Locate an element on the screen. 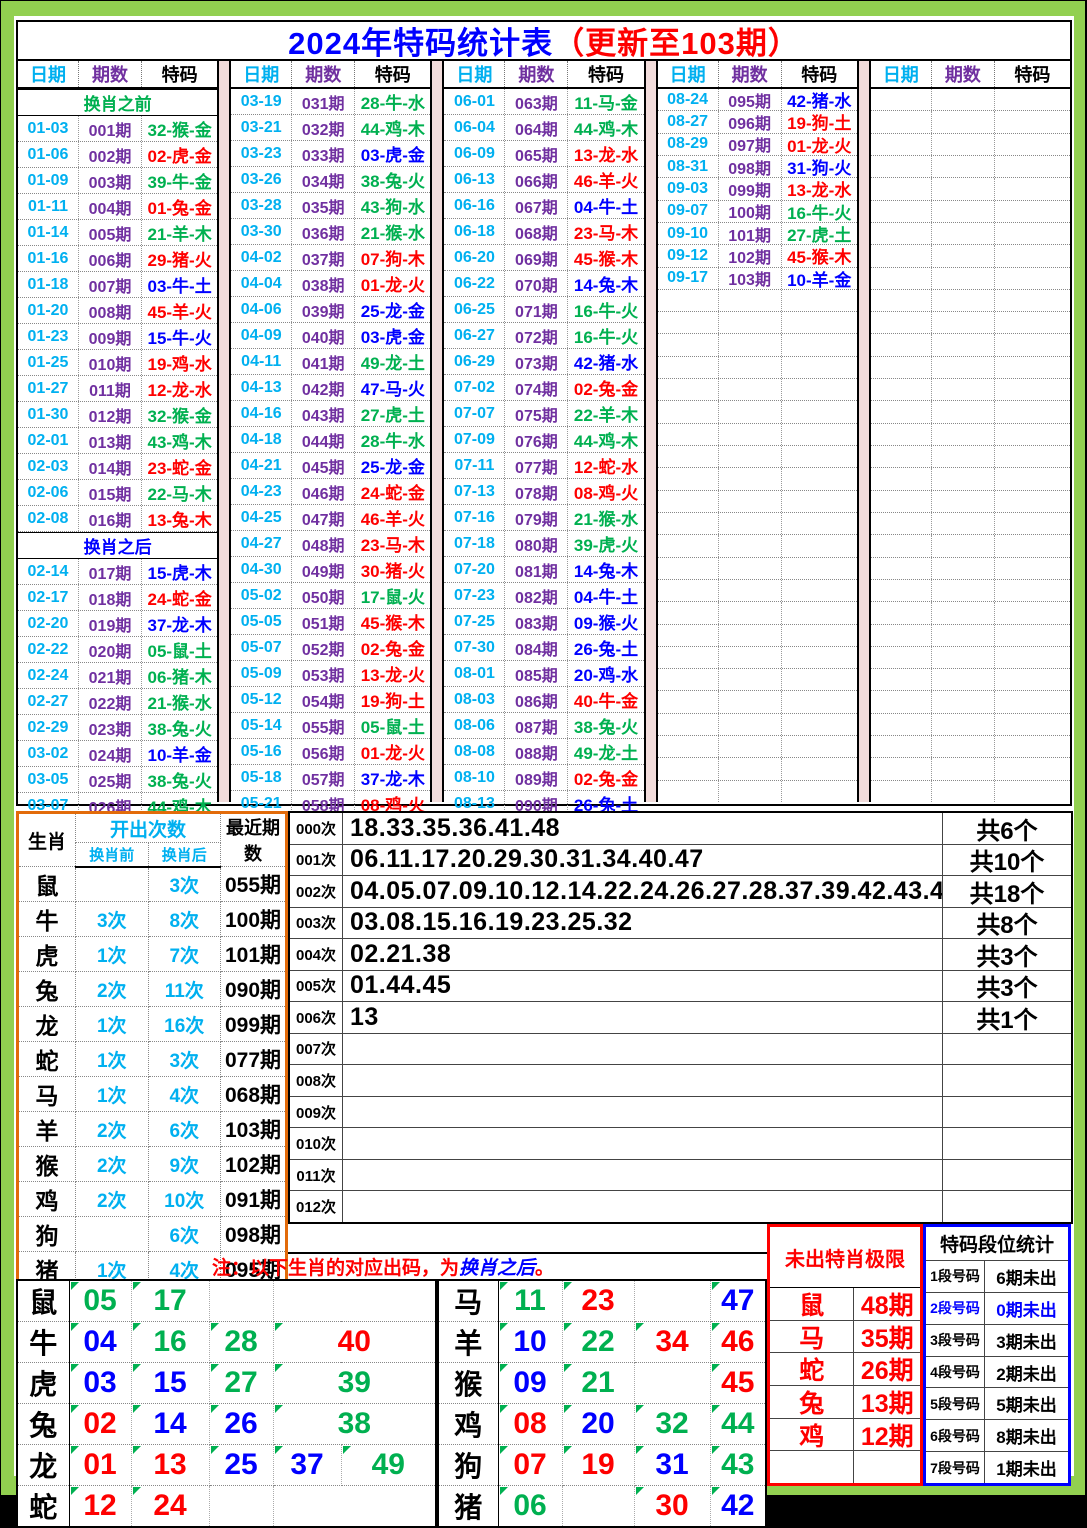  result-row: 01-30 012期 32-猴-金 is located at coordinates (118, 415).